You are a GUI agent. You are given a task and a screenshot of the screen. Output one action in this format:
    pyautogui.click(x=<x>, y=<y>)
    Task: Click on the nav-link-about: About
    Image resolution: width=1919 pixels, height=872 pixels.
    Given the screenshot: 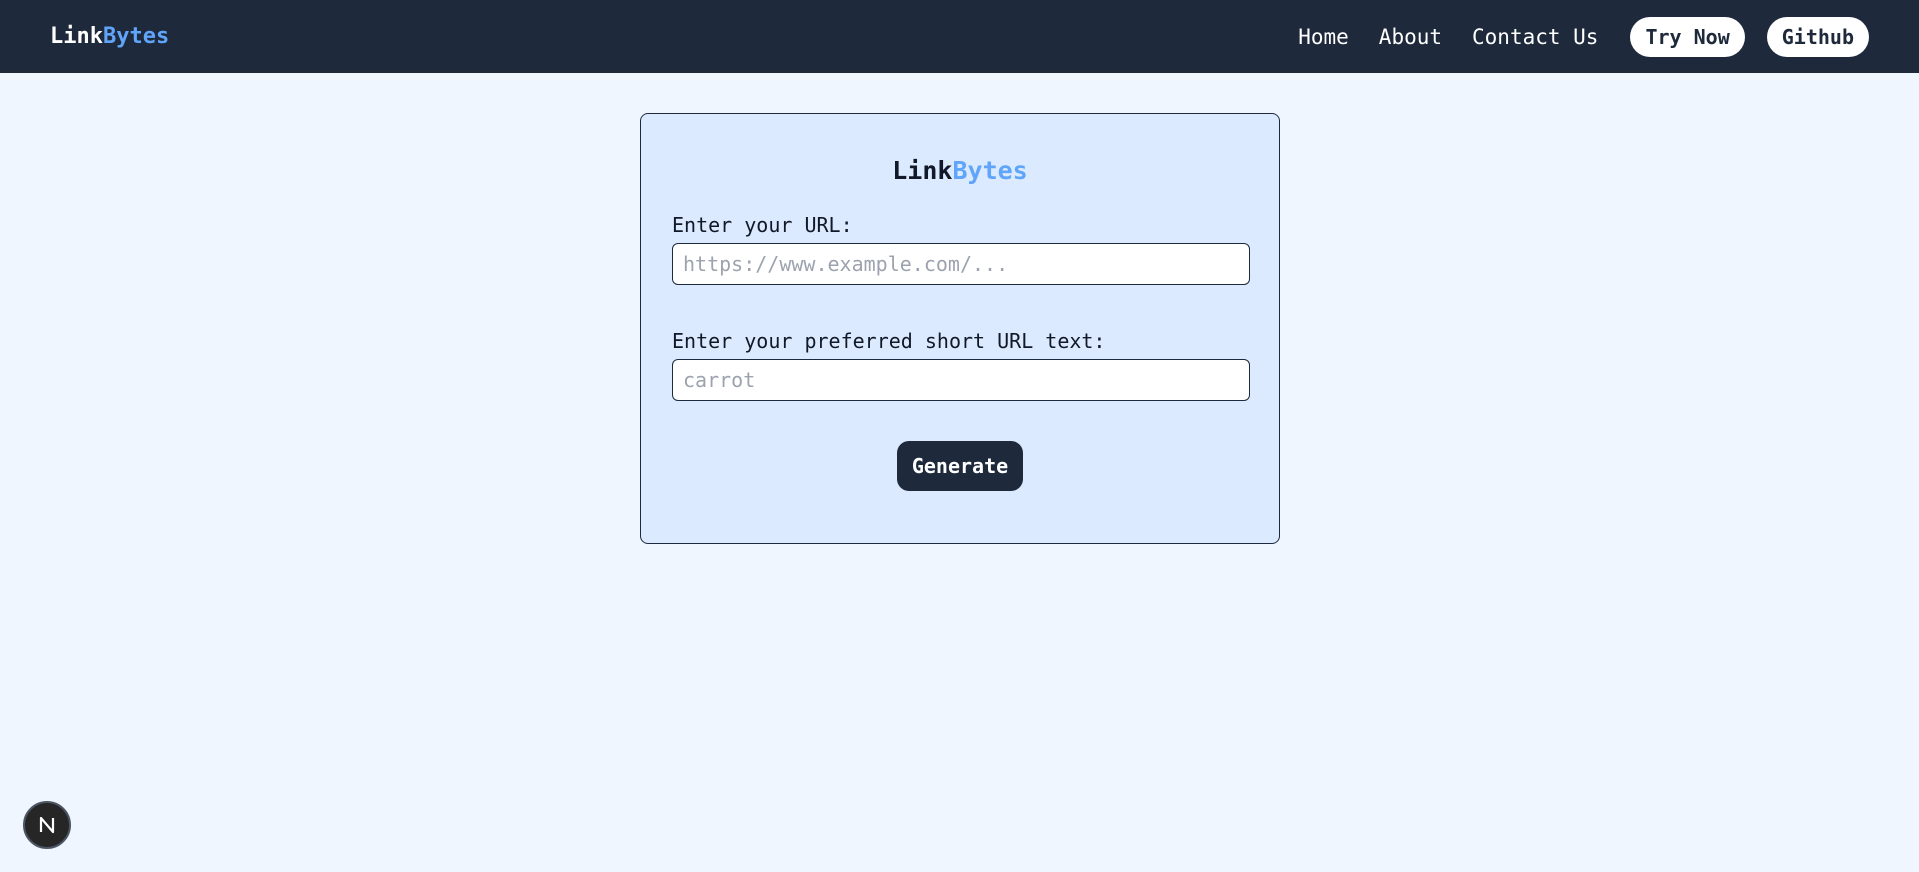 What is the action you would take?
    pyautogui.click(x=1410, y=37)
    